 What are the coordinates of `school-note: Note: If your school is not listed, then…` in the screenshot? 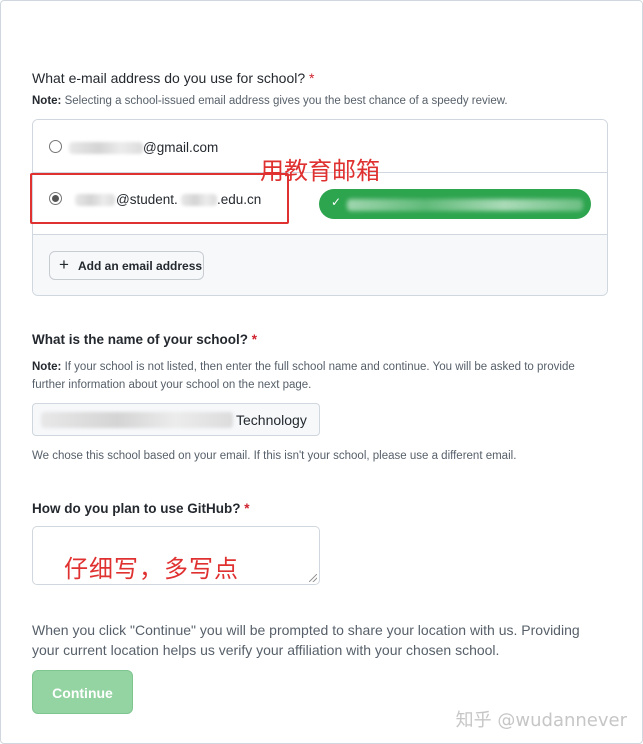 It's located at (303, 367).